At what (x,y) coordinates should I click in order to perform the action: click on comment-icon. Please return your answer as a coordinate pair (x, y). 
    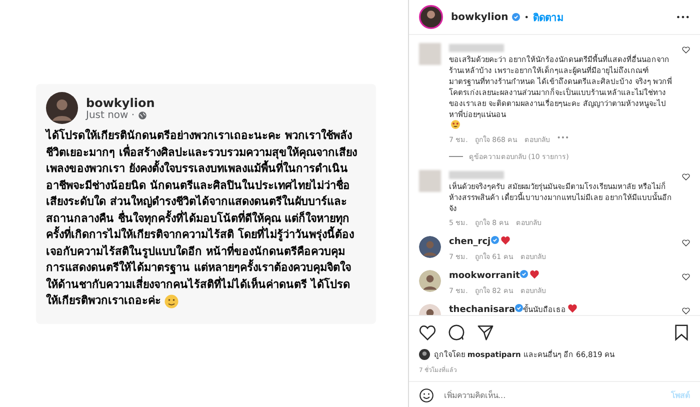
    Looking at the image, I should click on (456, 332).